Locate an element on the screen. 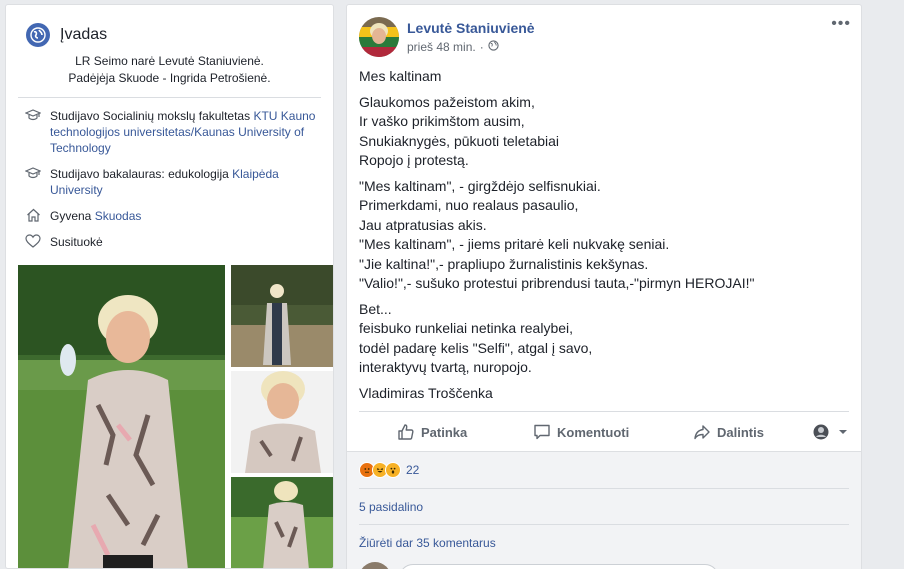  poem-line: interaktyvų tvartą, nuropojo. is located at coordinates (445, 367).